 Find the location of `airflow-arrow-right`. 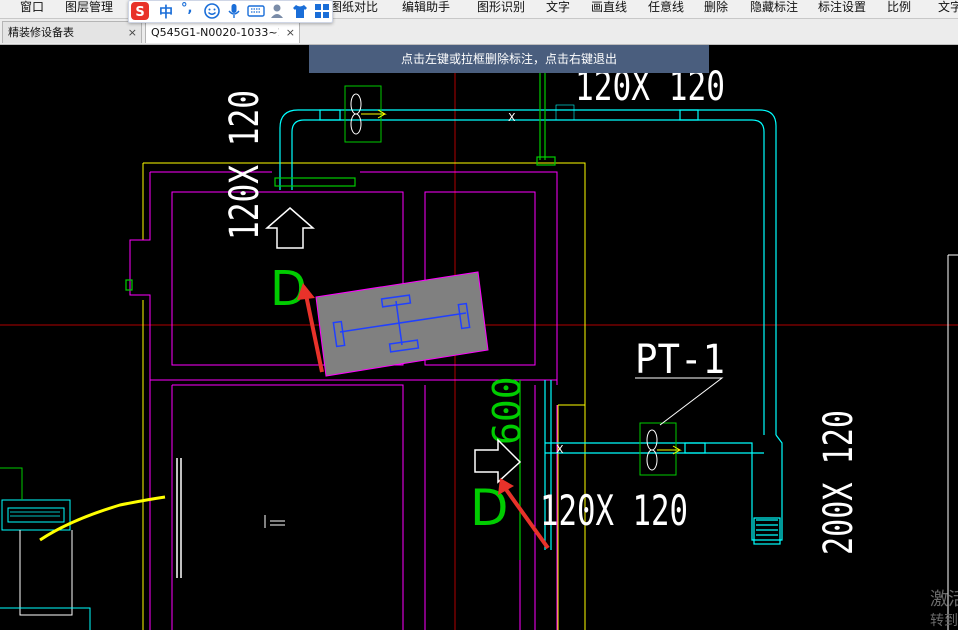

airflow-arrow-right is located at coordinates (498, 461).